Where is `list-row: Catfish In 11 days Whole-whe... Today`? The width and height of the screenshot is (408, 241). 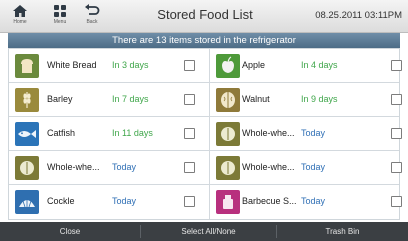 list-row: Catfish In 11 days Whole-whe... Today is located at coordinates (205, 134).